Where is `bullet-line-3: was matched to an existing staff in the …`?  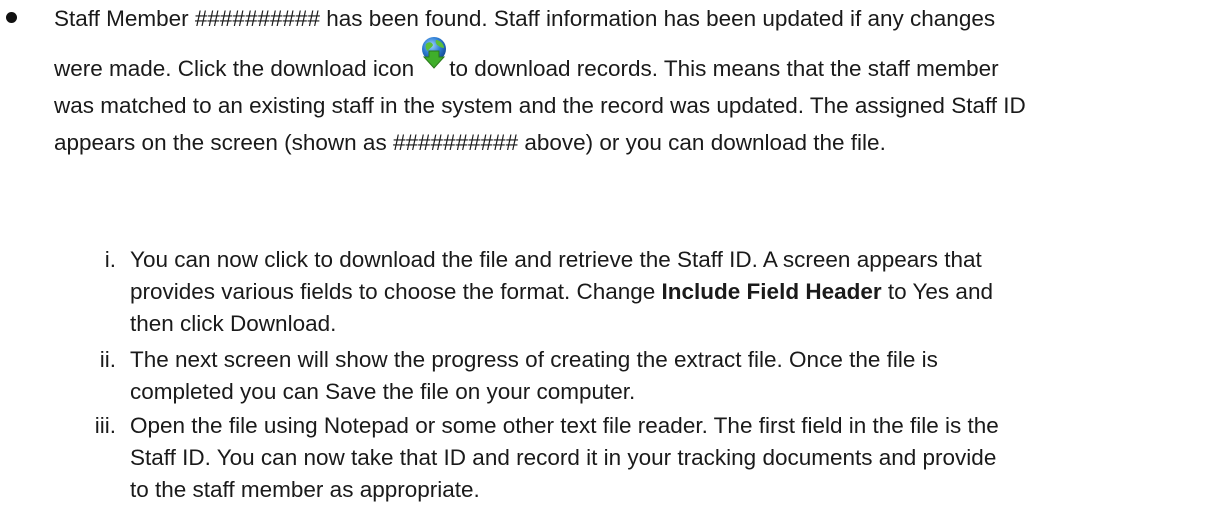 bullet-line-3: was matched to an existing staff in the … is located at coordinates (540, 105).